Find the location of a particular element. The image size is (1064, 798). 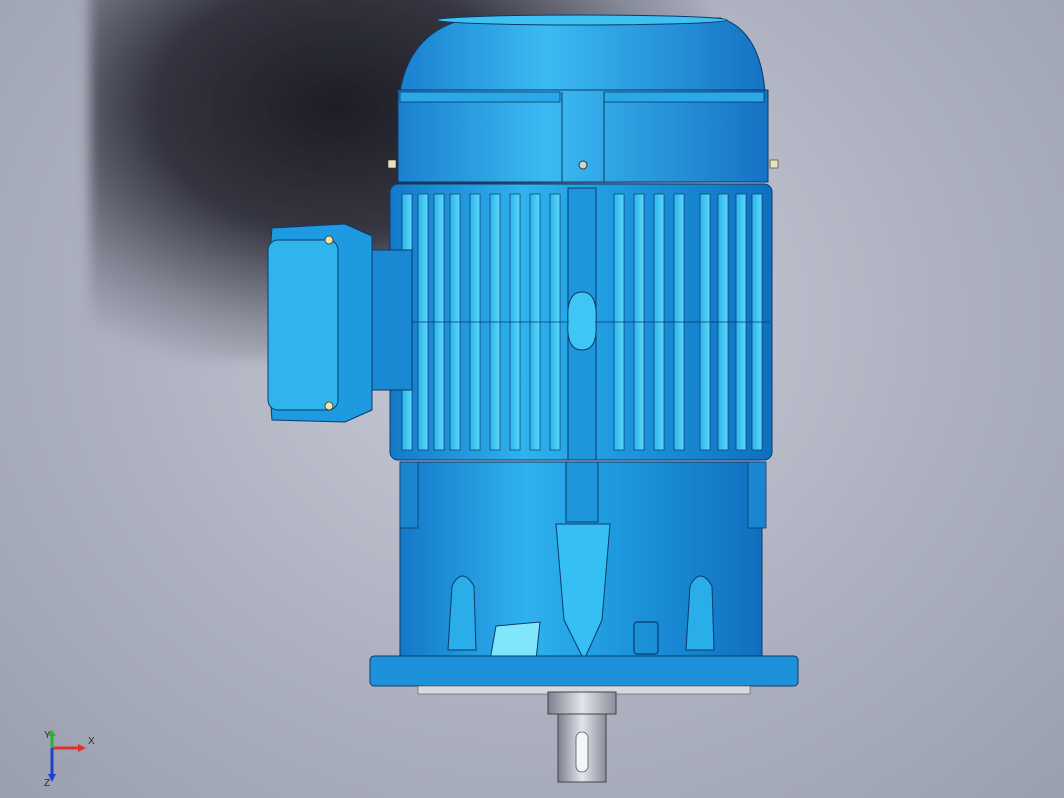

shaft-key is located at coordinates (582, 752).